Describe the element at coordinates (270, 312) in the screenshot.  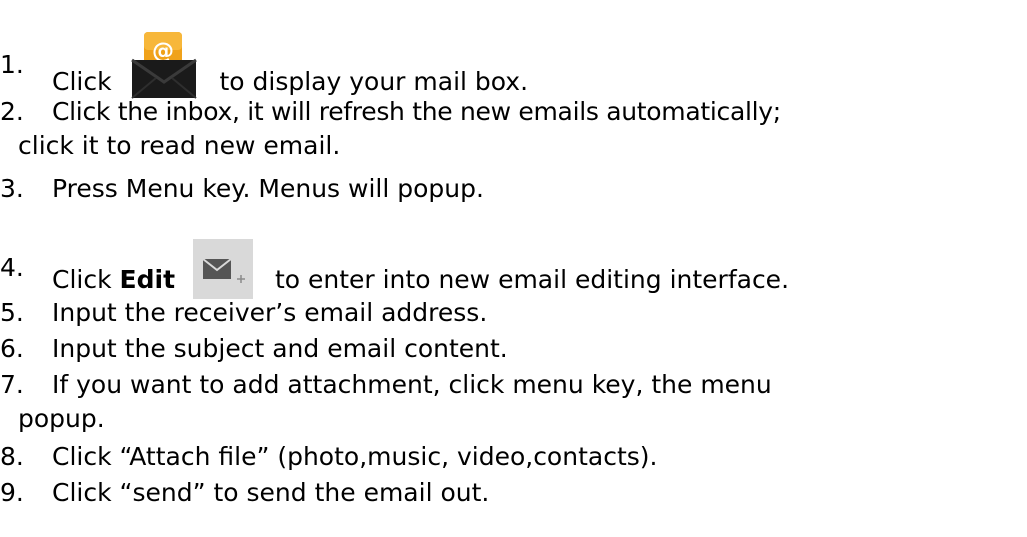
I see `step-text: Input the receiver’s email address.` at that location.